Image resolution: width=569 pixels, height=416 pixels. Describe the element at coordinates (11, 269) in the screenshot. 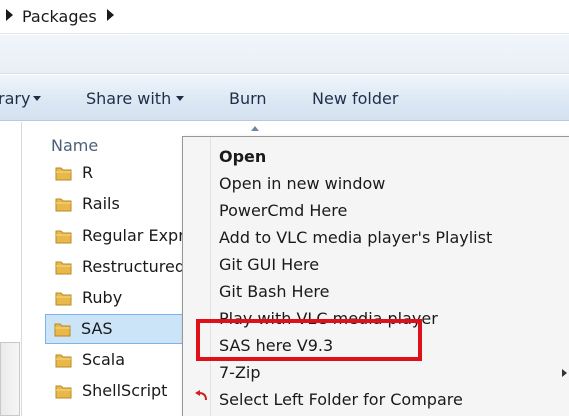

I see `navigation-pane` at that location.